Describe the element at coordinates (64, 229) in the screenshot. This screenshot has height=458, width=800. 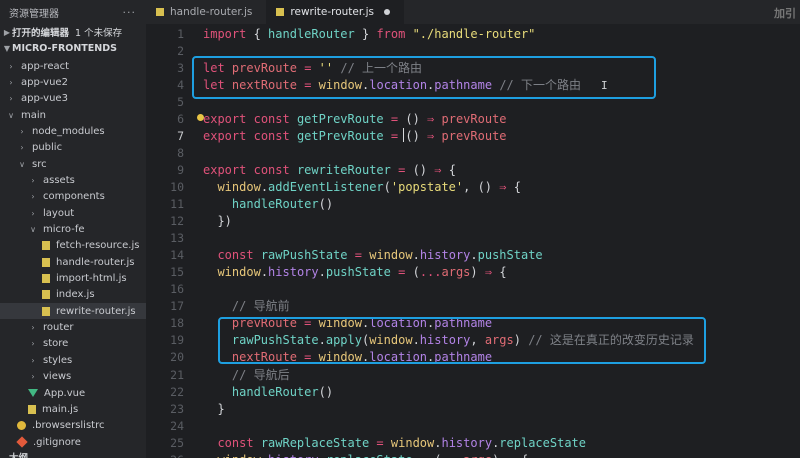
I see `tree-item-label: micro-fe` at that location.